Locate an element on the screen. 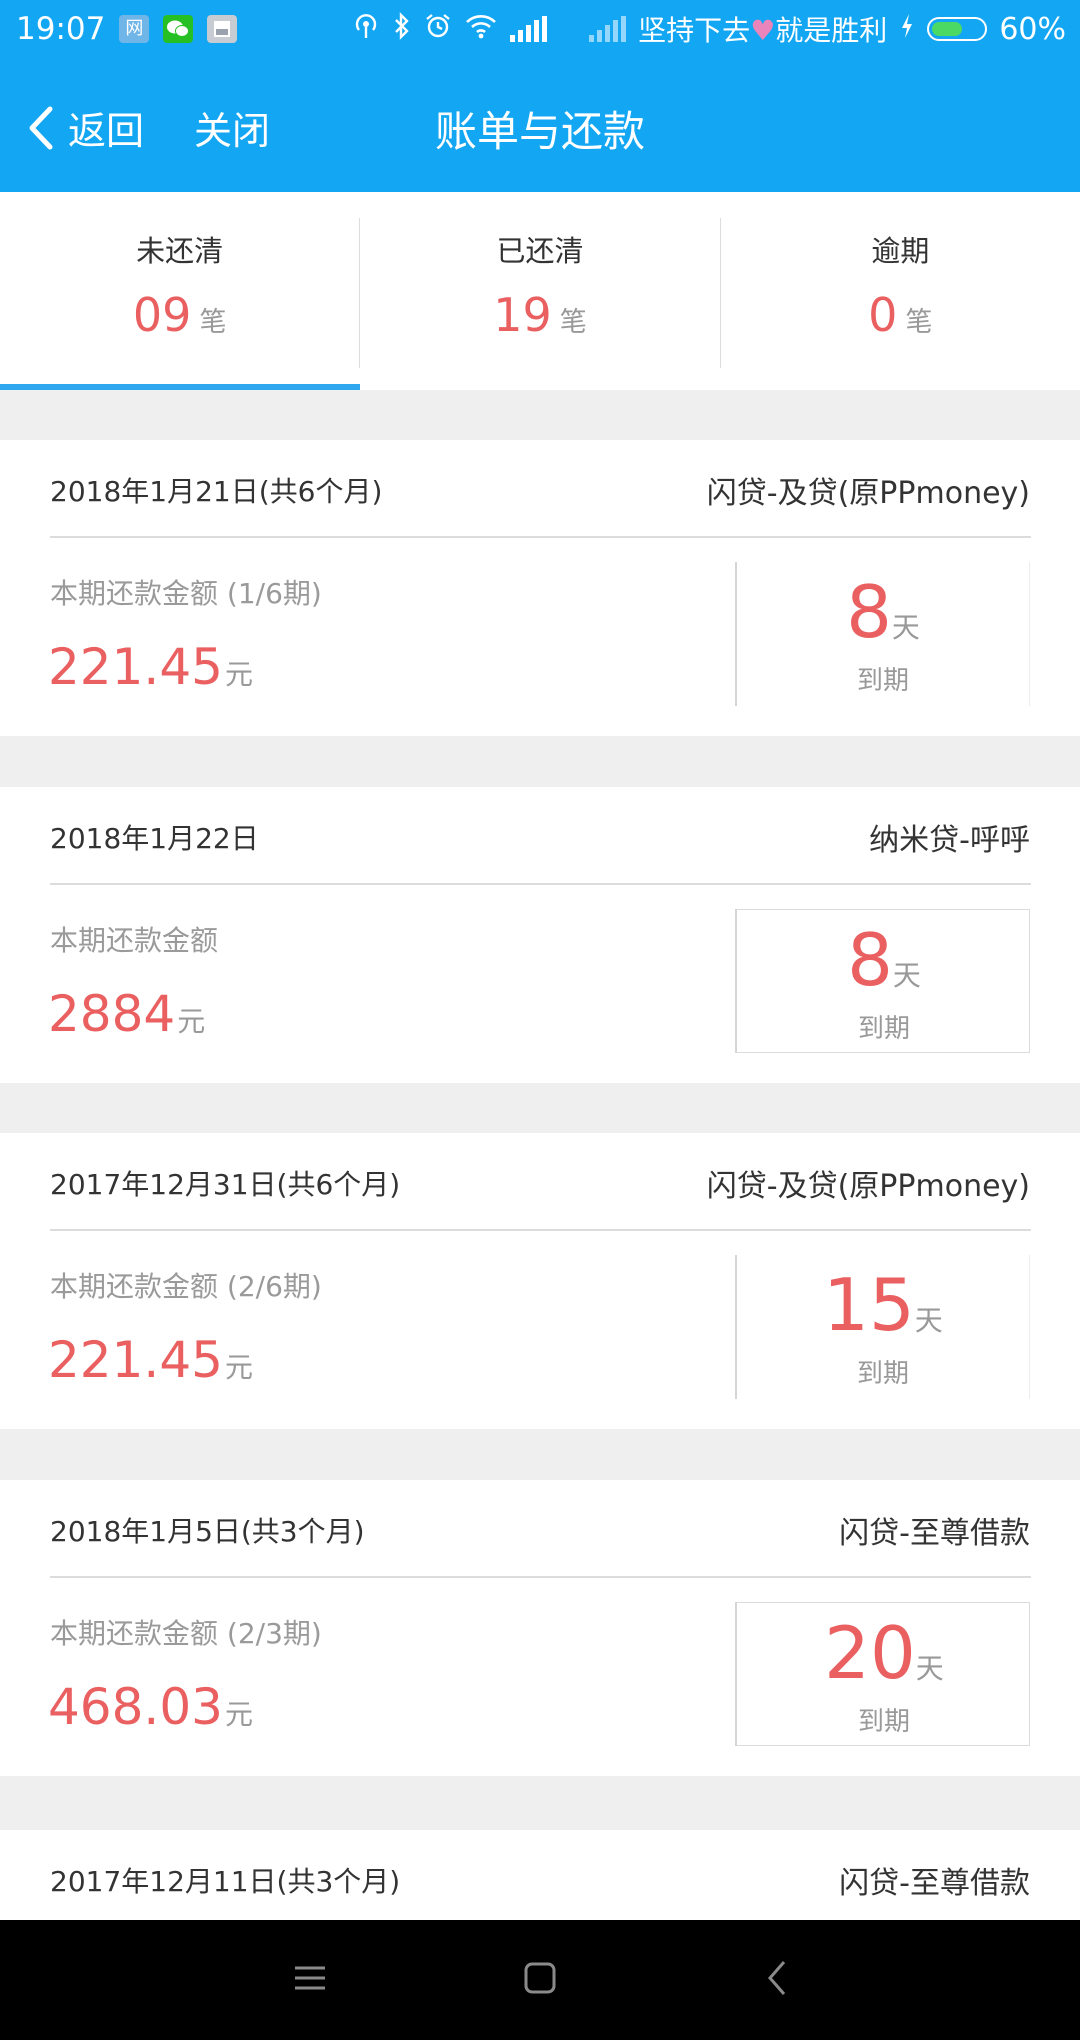  tab-count: 0 is located at coordinates (883, 315).